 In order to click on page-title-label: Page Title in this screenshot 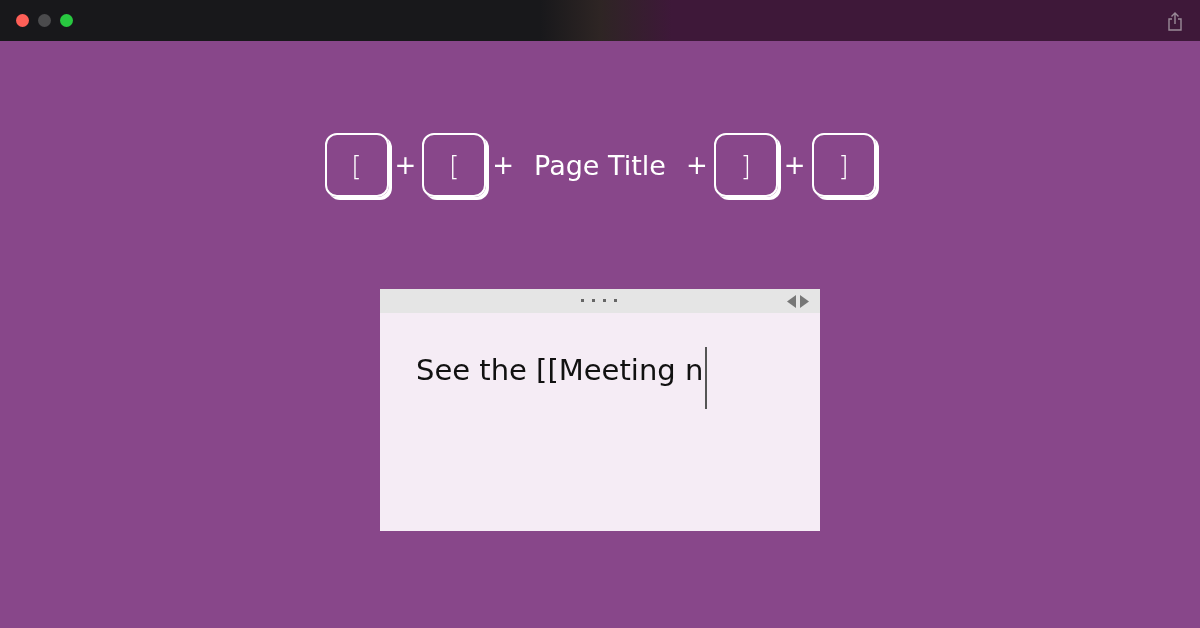, I will do `click(600, 165)`.